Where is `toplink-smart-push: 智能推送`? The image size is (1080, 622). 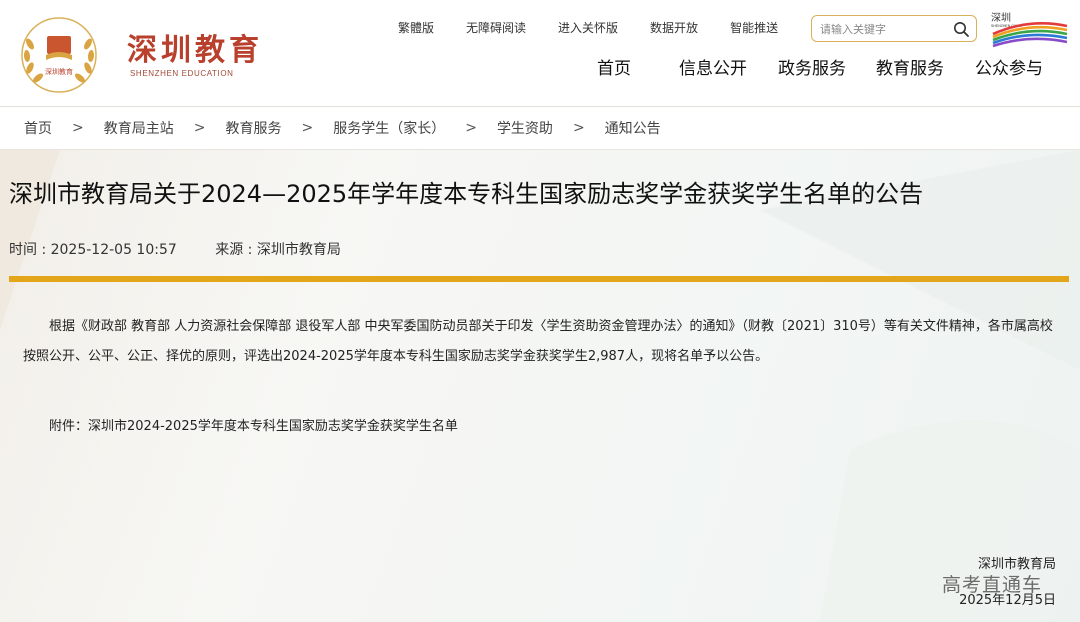 toplink-smart-push: 智能推送 is located at coordinates (754, 28).